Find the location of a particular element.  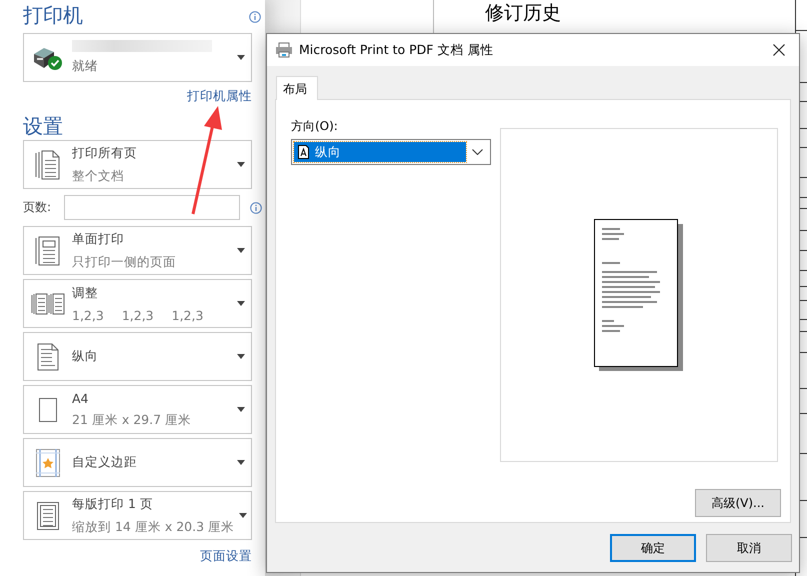

tab: 布局 is located at coordinates (297, 88).